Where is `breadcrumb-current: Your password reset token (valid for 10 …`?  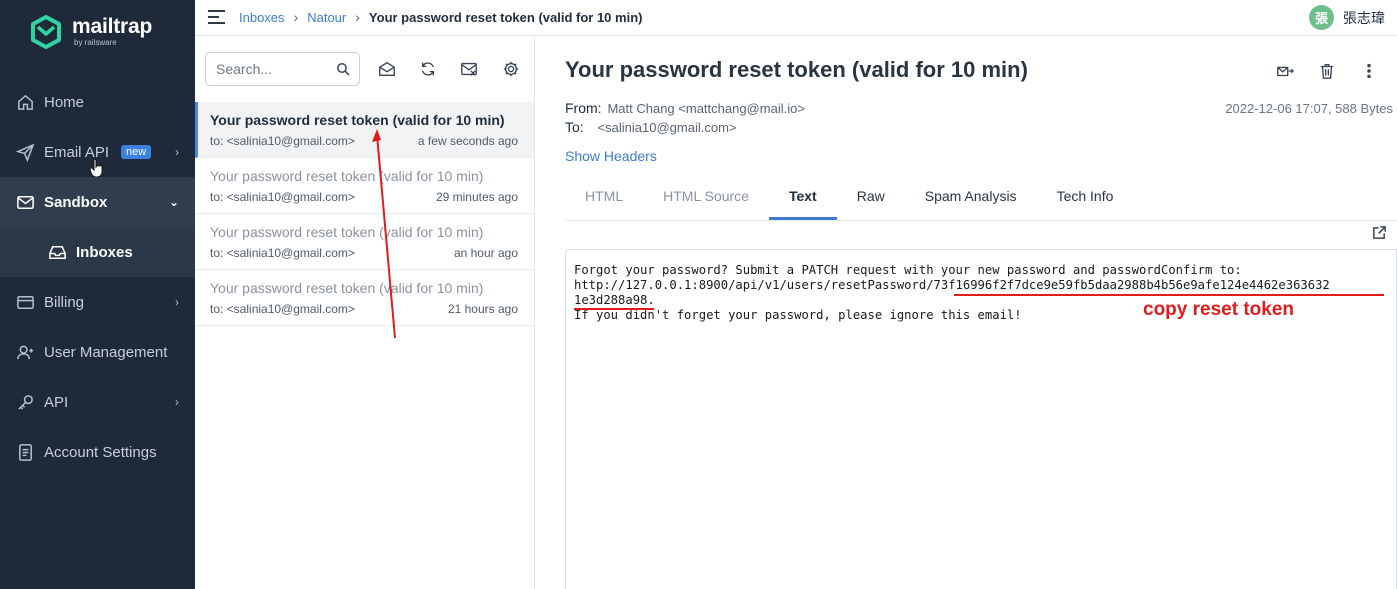 breadcrumb-current: Your password reset token (valid for 10 … is located at coordinates (505, 17).